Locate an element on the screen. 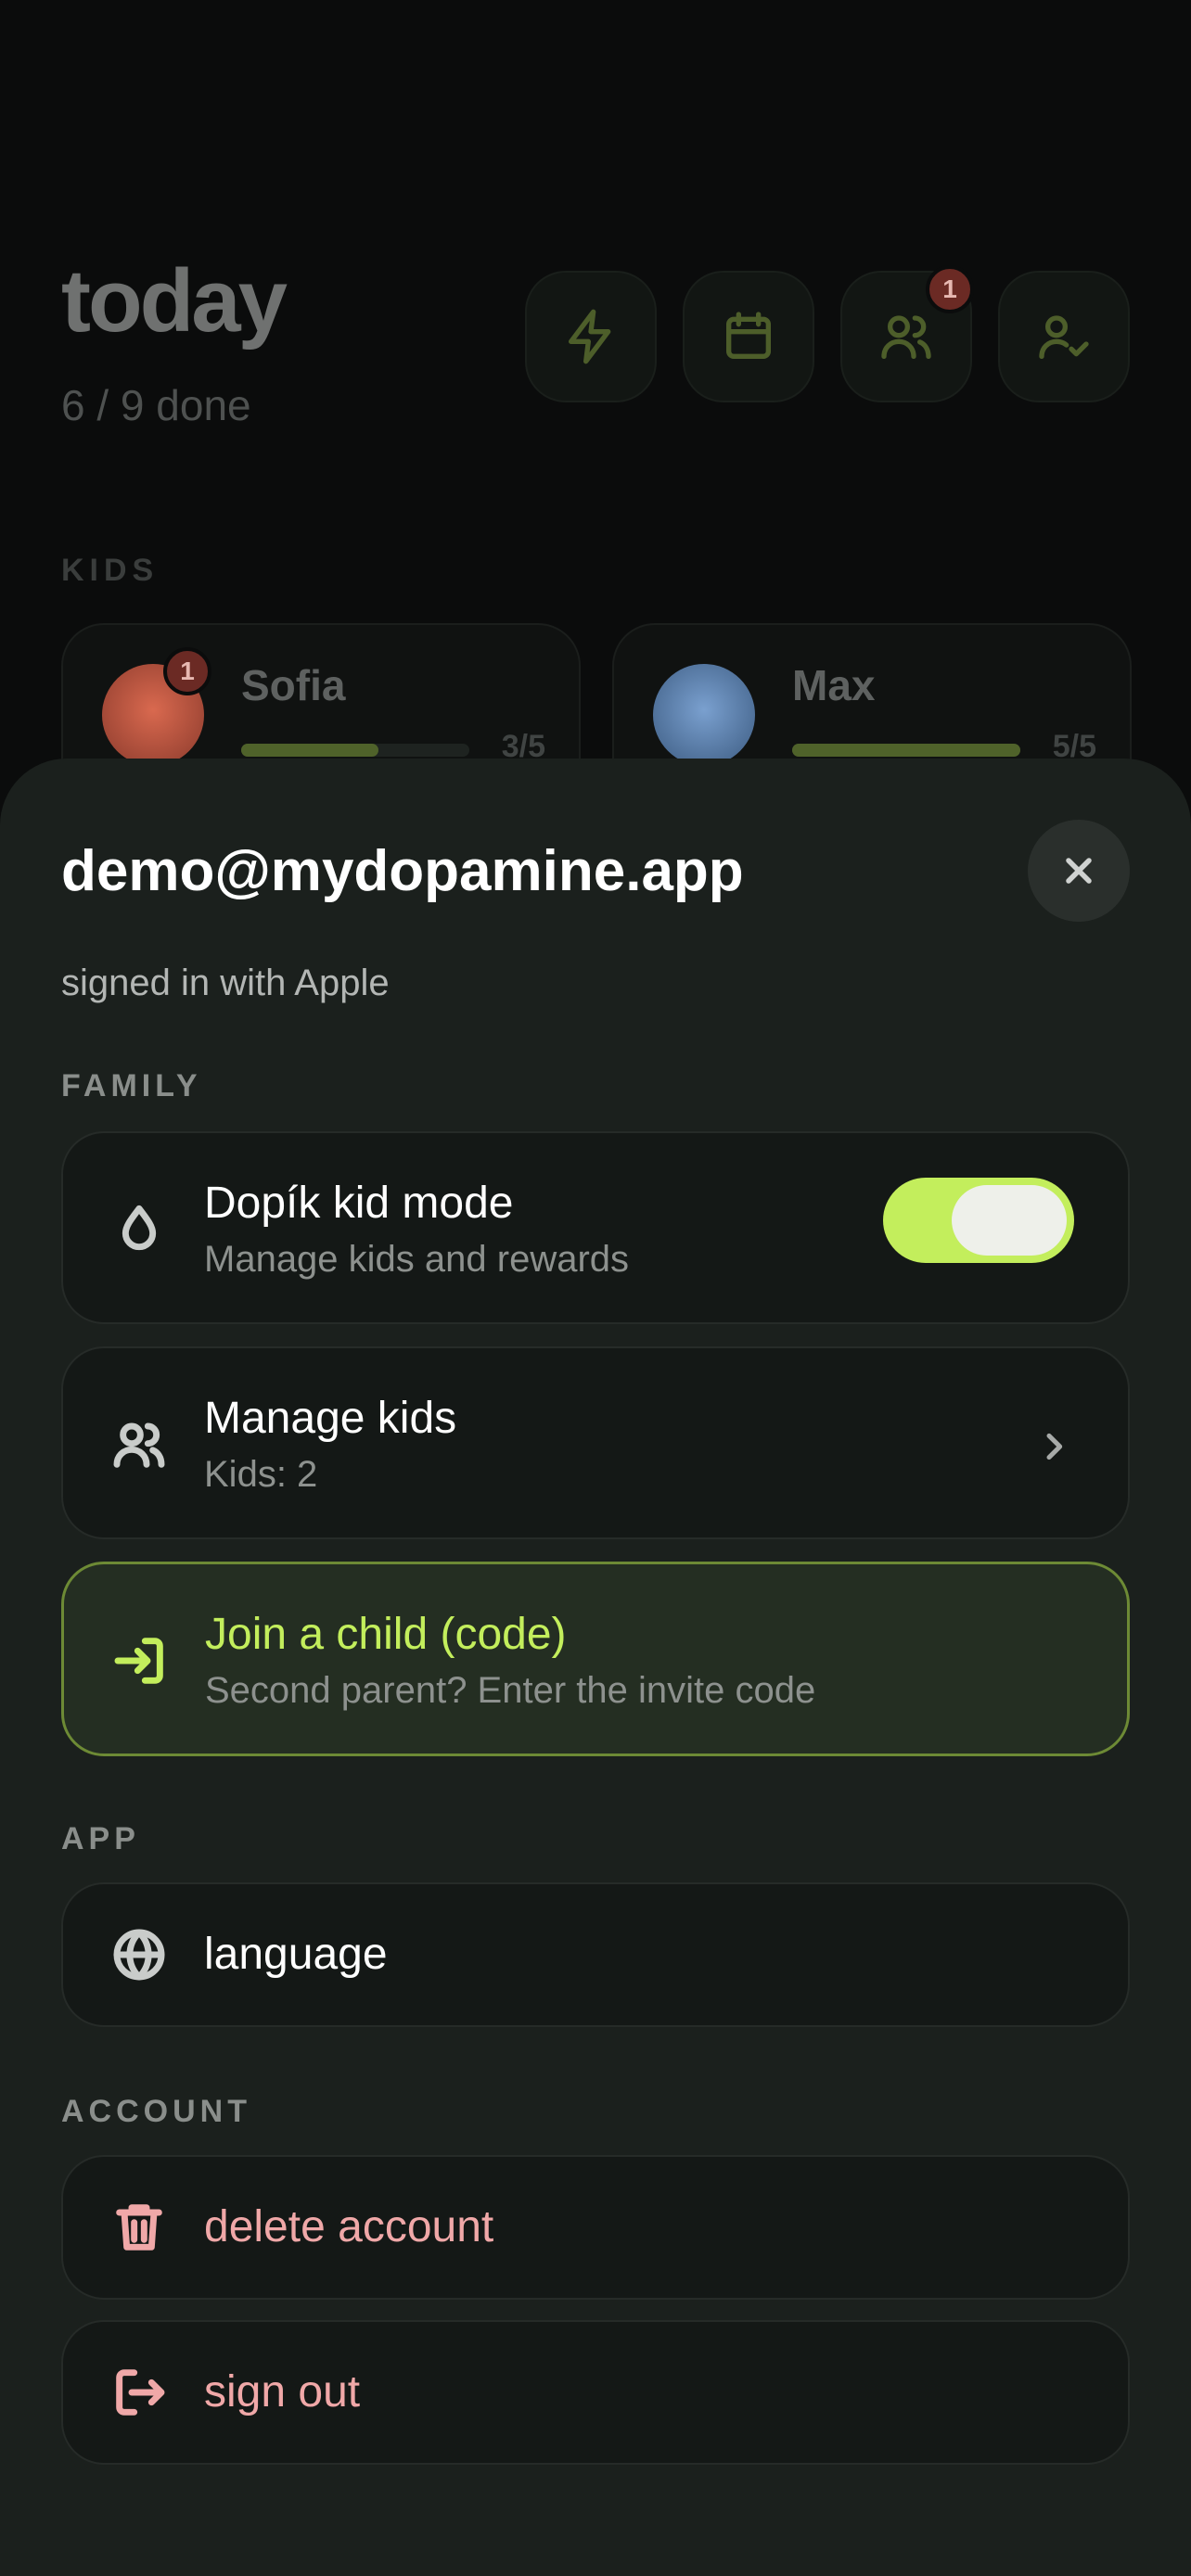  manage-kids-subtitle: Kids: 2 is located at coordinates (261, 1474).